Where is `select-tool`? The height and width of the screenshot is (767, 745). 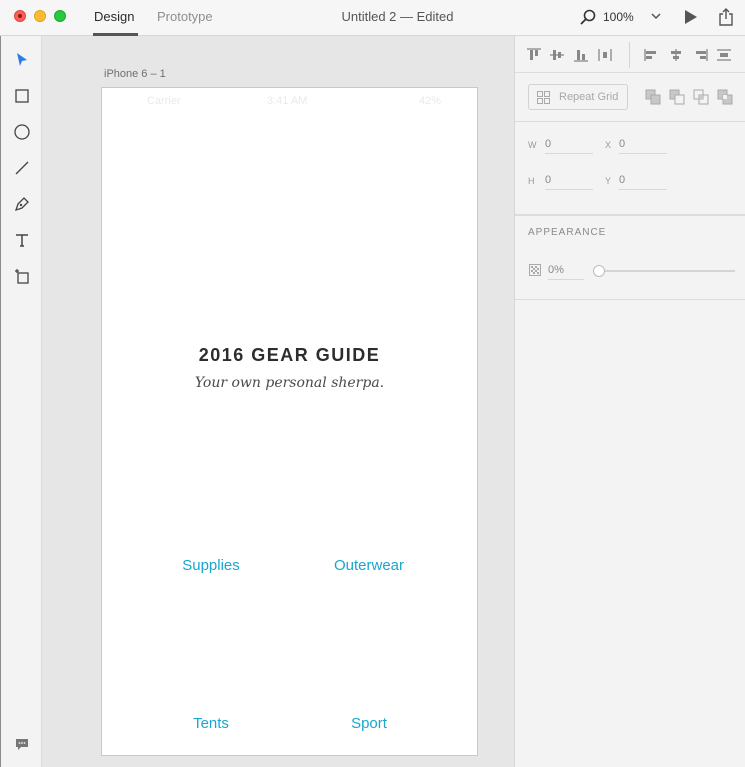
select-tool is located at coordinates (22, 60).